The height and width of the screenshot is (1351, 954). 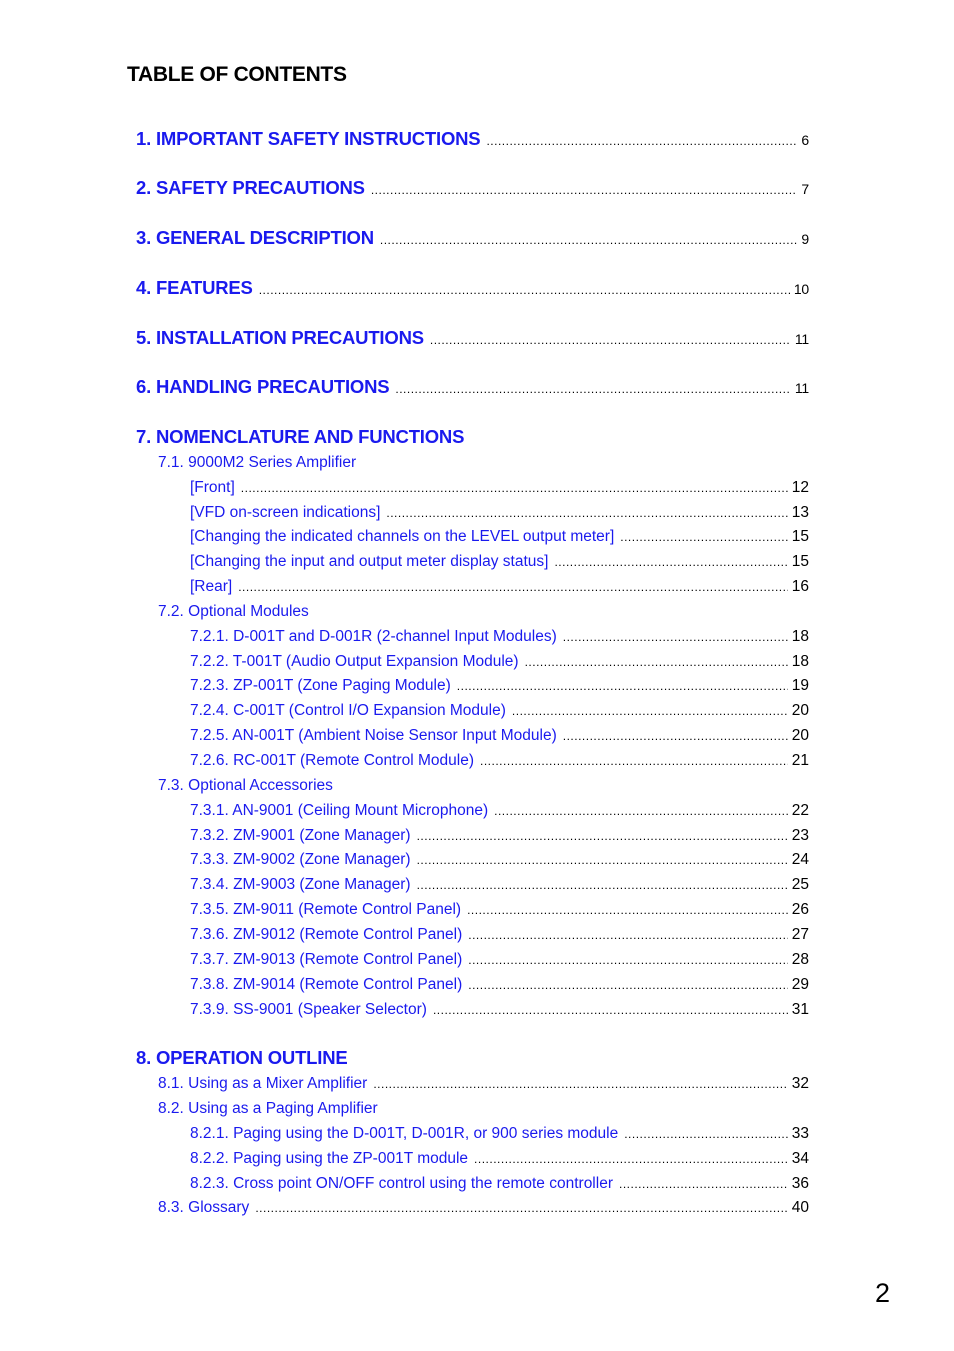 I want to click on toc-entry: 7.3. Optional Accessories, so click(x=483, y=786).